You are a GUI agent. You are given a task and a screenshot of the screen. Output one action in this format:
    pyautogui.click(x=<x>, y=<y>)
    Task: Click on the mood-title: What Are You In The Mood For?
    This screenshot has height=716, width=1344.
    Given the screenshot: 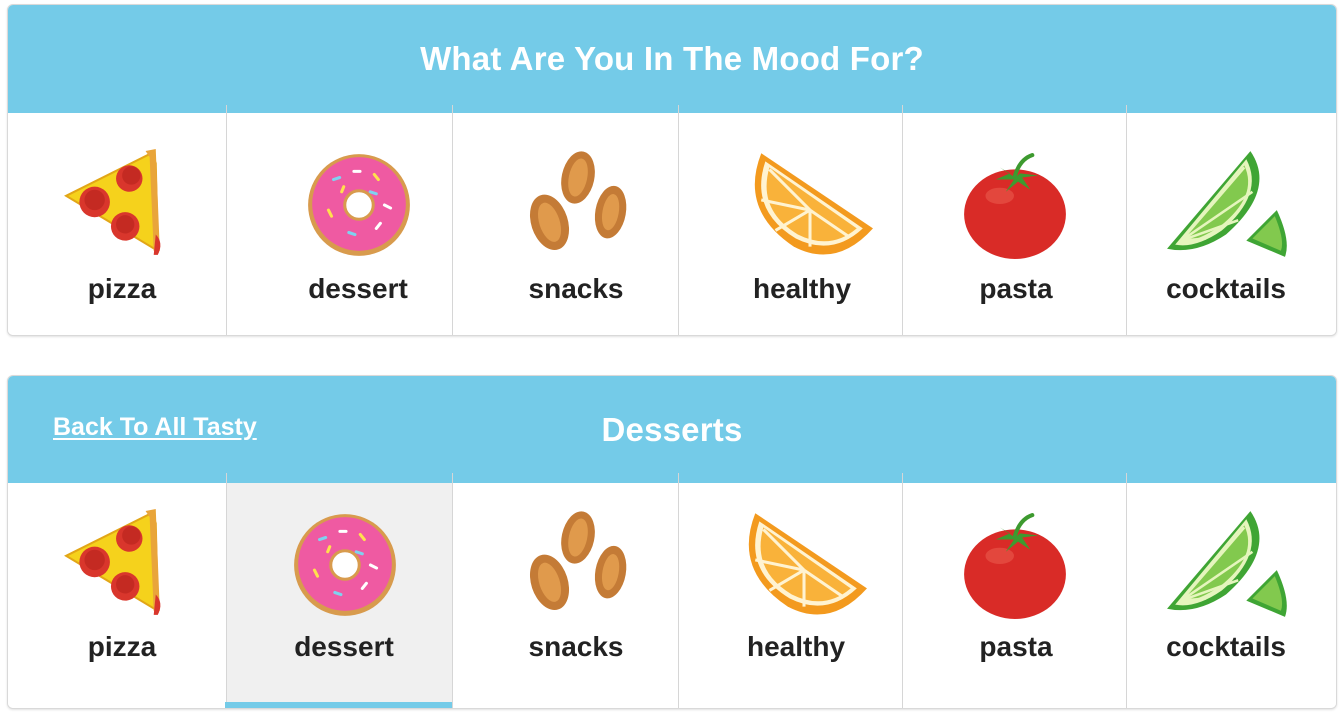 What is the action you would take?
    pyautogui.click(x=672, y=58)
    